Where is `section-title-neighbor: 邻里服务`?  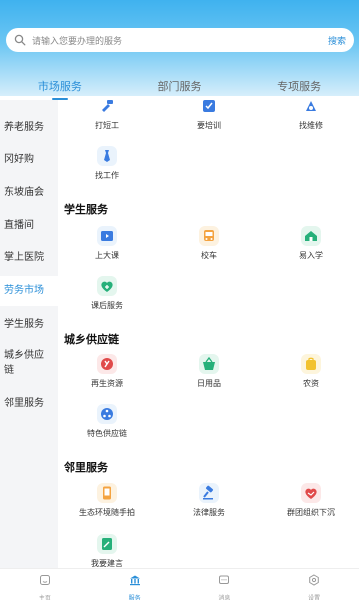
section-title-neighbor: 邻里服务 is located at coordinates (86, 468).